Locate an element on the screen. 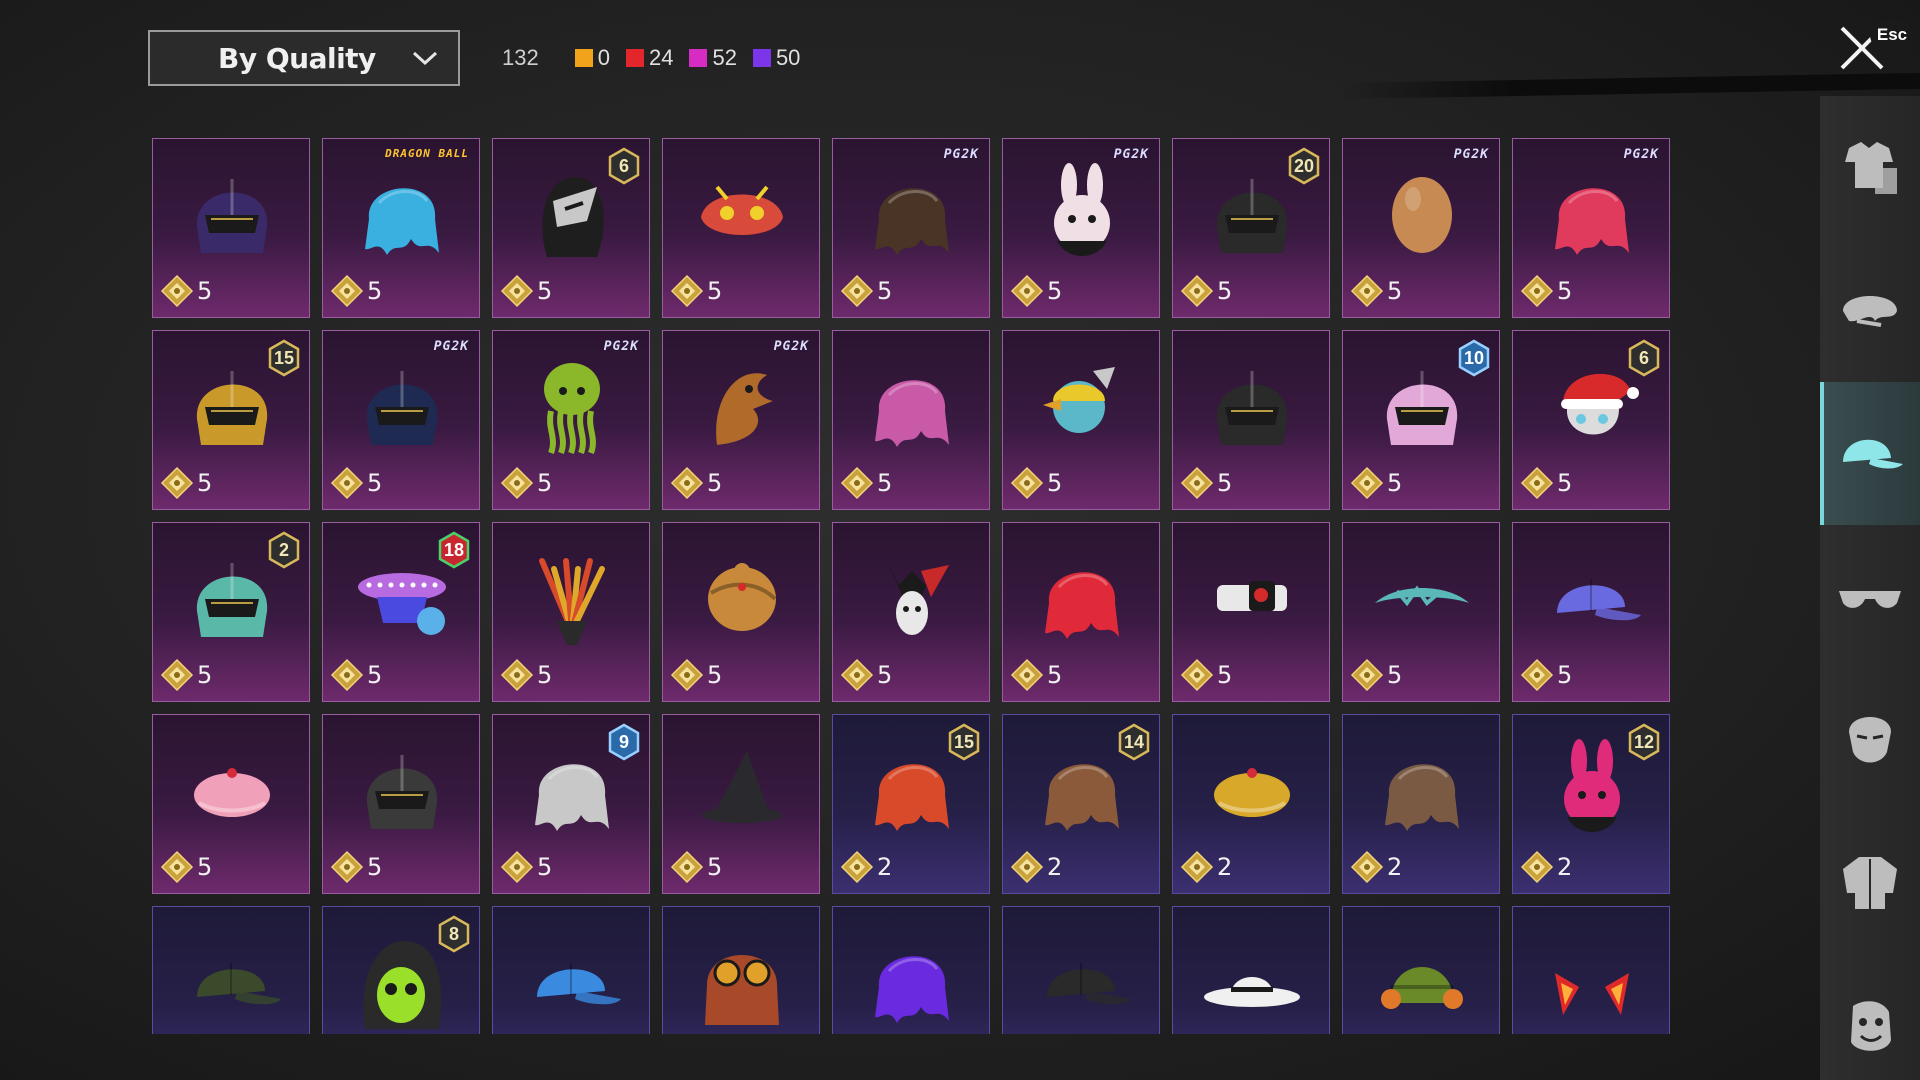 Image resolution: width=1920 pixels, height=1080 pixels. tile-red-bob-hair: PG2K 5 is located at coordinates (1591, 228).